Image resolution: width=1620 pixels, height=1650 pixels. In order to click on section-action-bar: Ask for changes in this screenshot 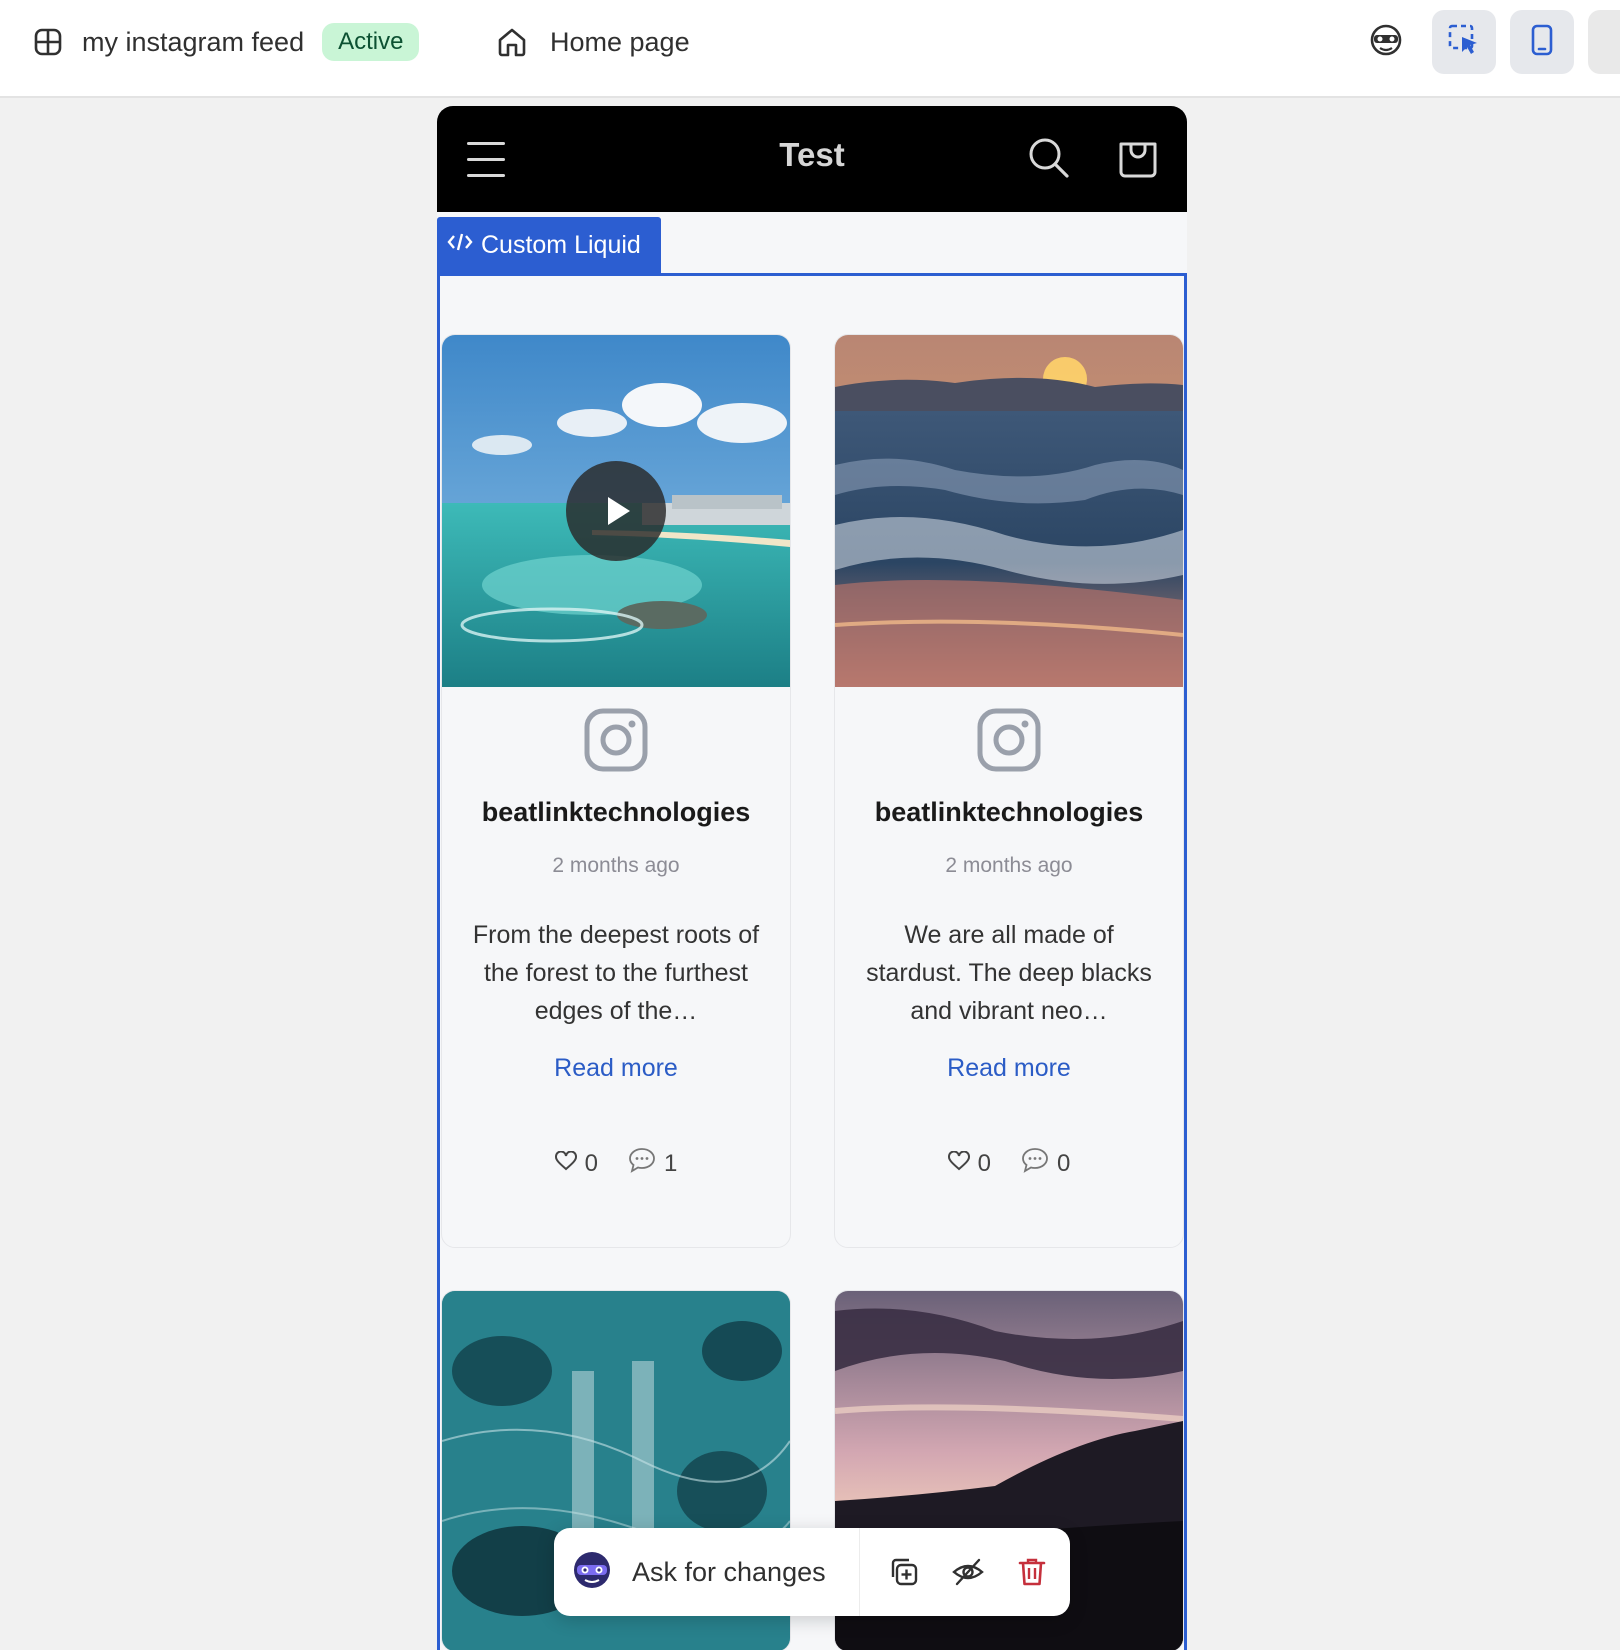, I will do `click(812, 1572)`.